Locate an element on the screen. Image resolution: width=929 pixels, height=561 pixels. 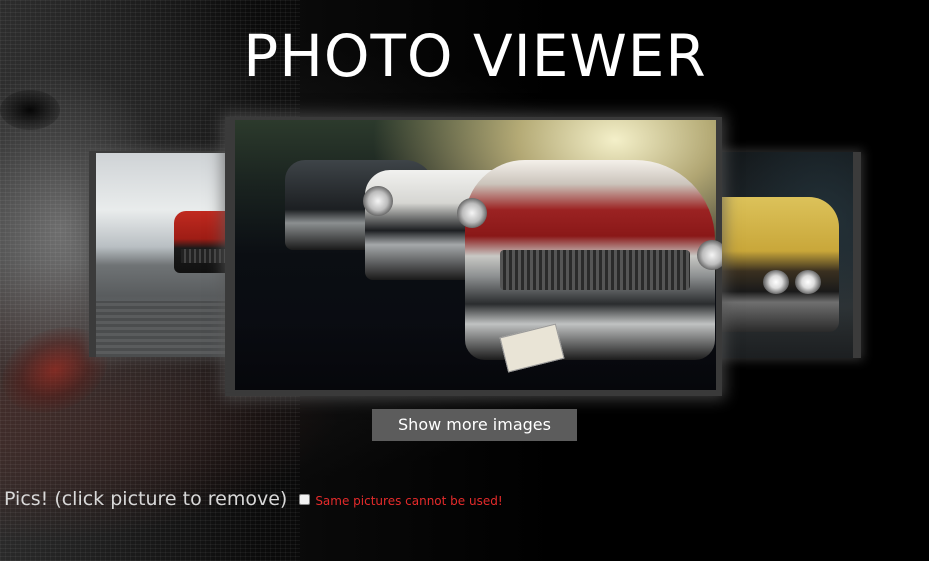
gallery-photo-right is located at coordinates (786, 255).